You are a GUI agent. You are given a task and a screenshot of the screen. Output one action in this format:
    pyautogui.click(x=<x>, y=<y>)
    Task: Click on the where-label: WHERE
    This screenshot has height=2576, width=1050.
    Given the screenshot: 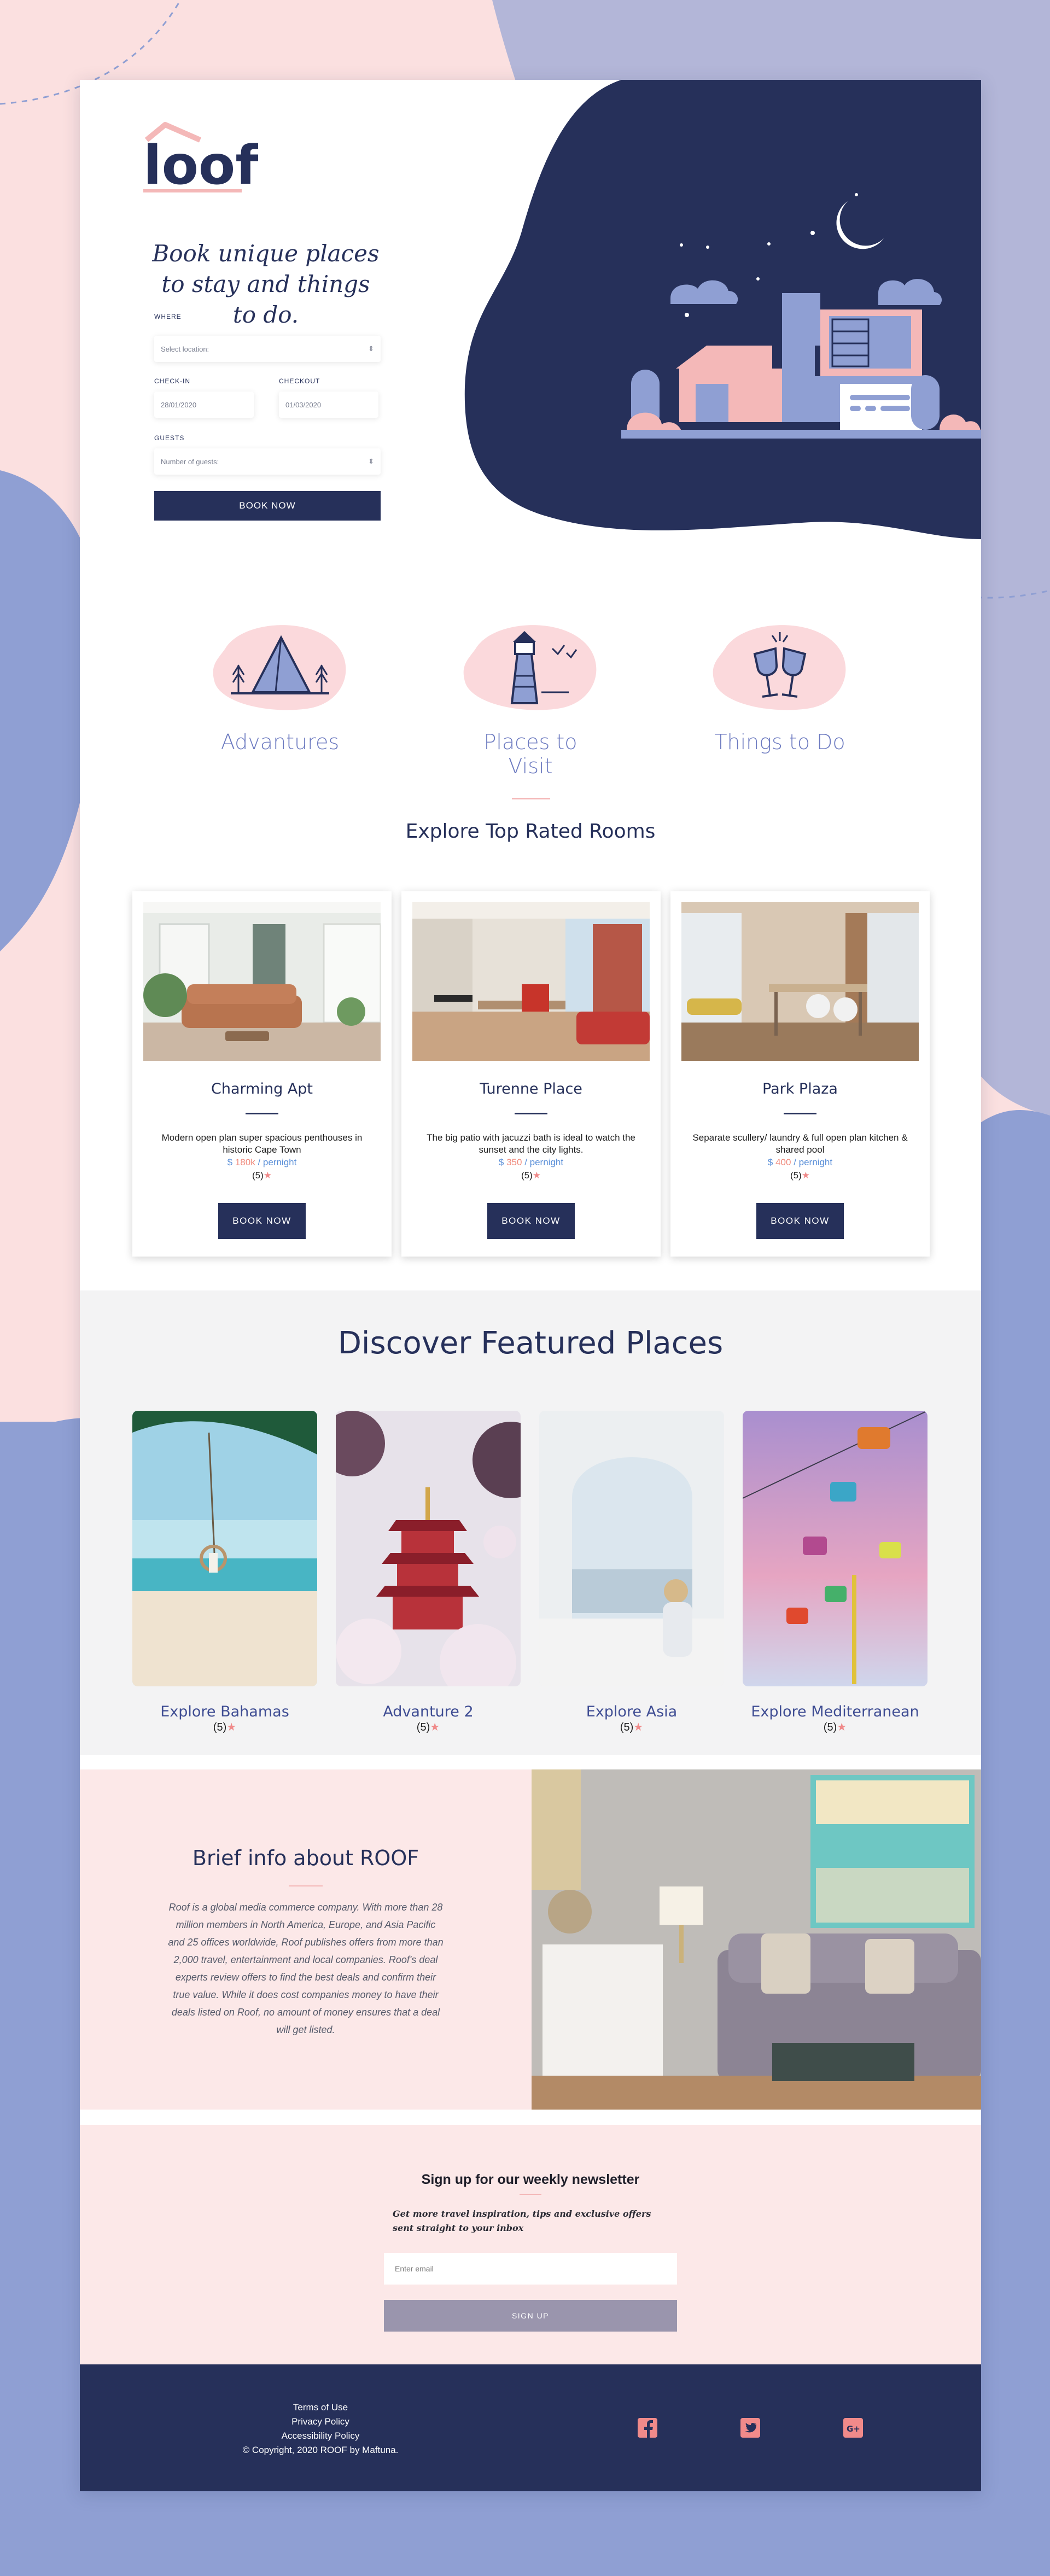 What is the action you would take?
    pyautogui.click(x=168, y=316)
    